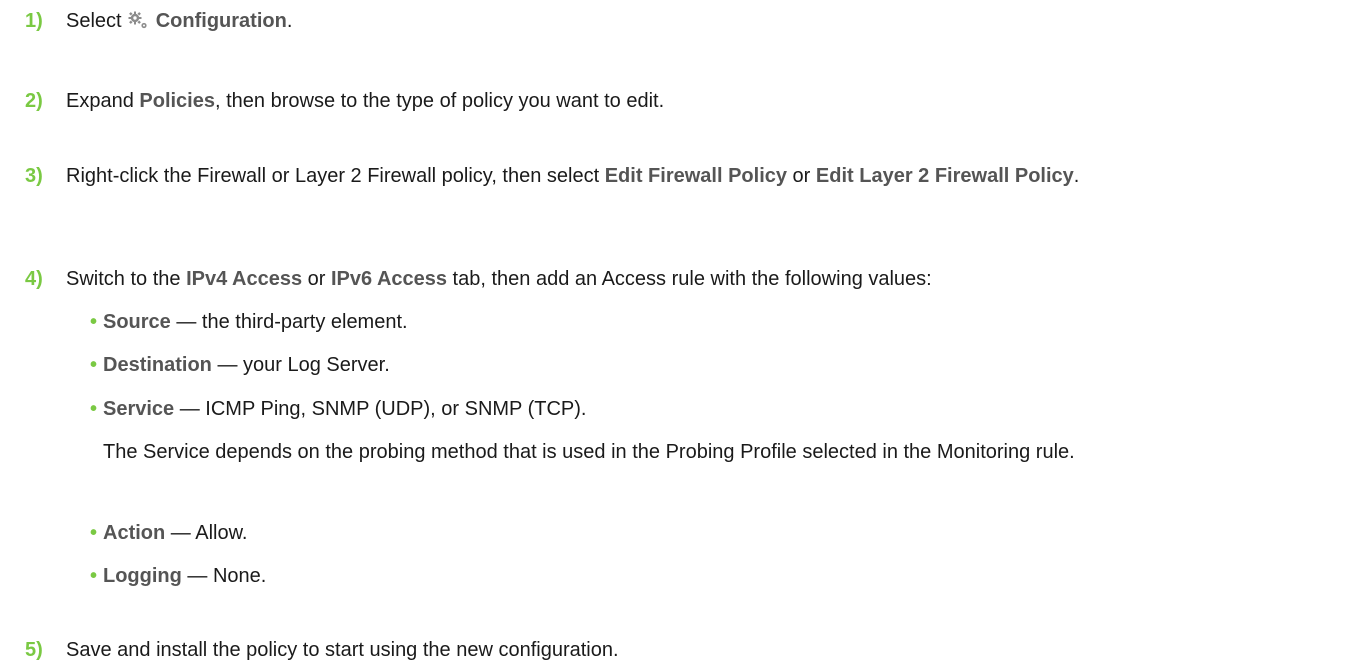 Image resolution: width=1353 pixels, height=666 pixels. What do you see at coordinates (713, 322) in the screenshot?
I see `bullet-text: Source — the third-party element.` at bounding box center [713, 322].